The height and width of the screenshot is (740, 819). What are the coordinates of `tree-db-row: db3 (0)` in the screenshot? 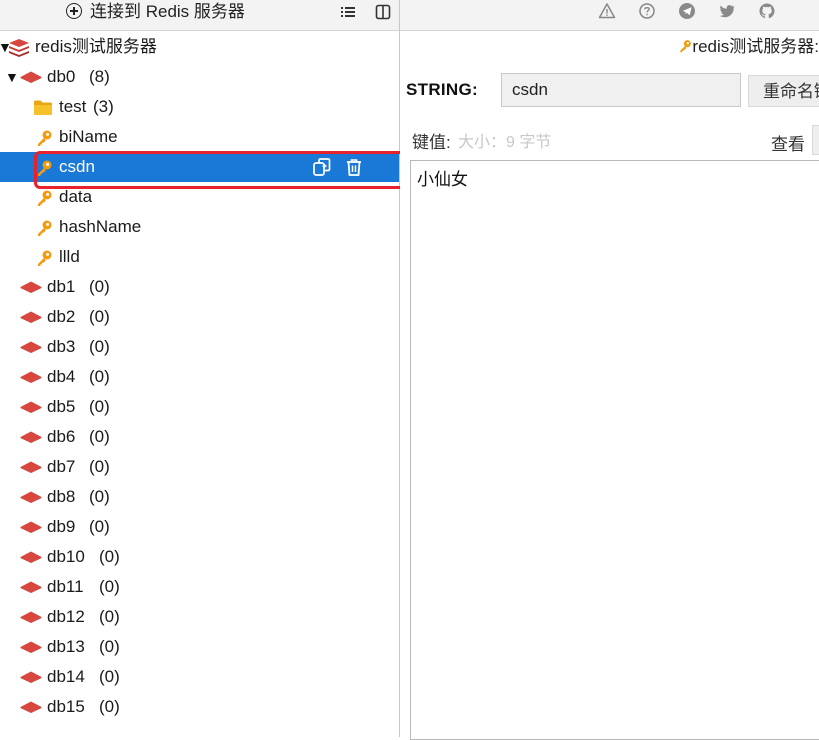 It's located at (199, 347).